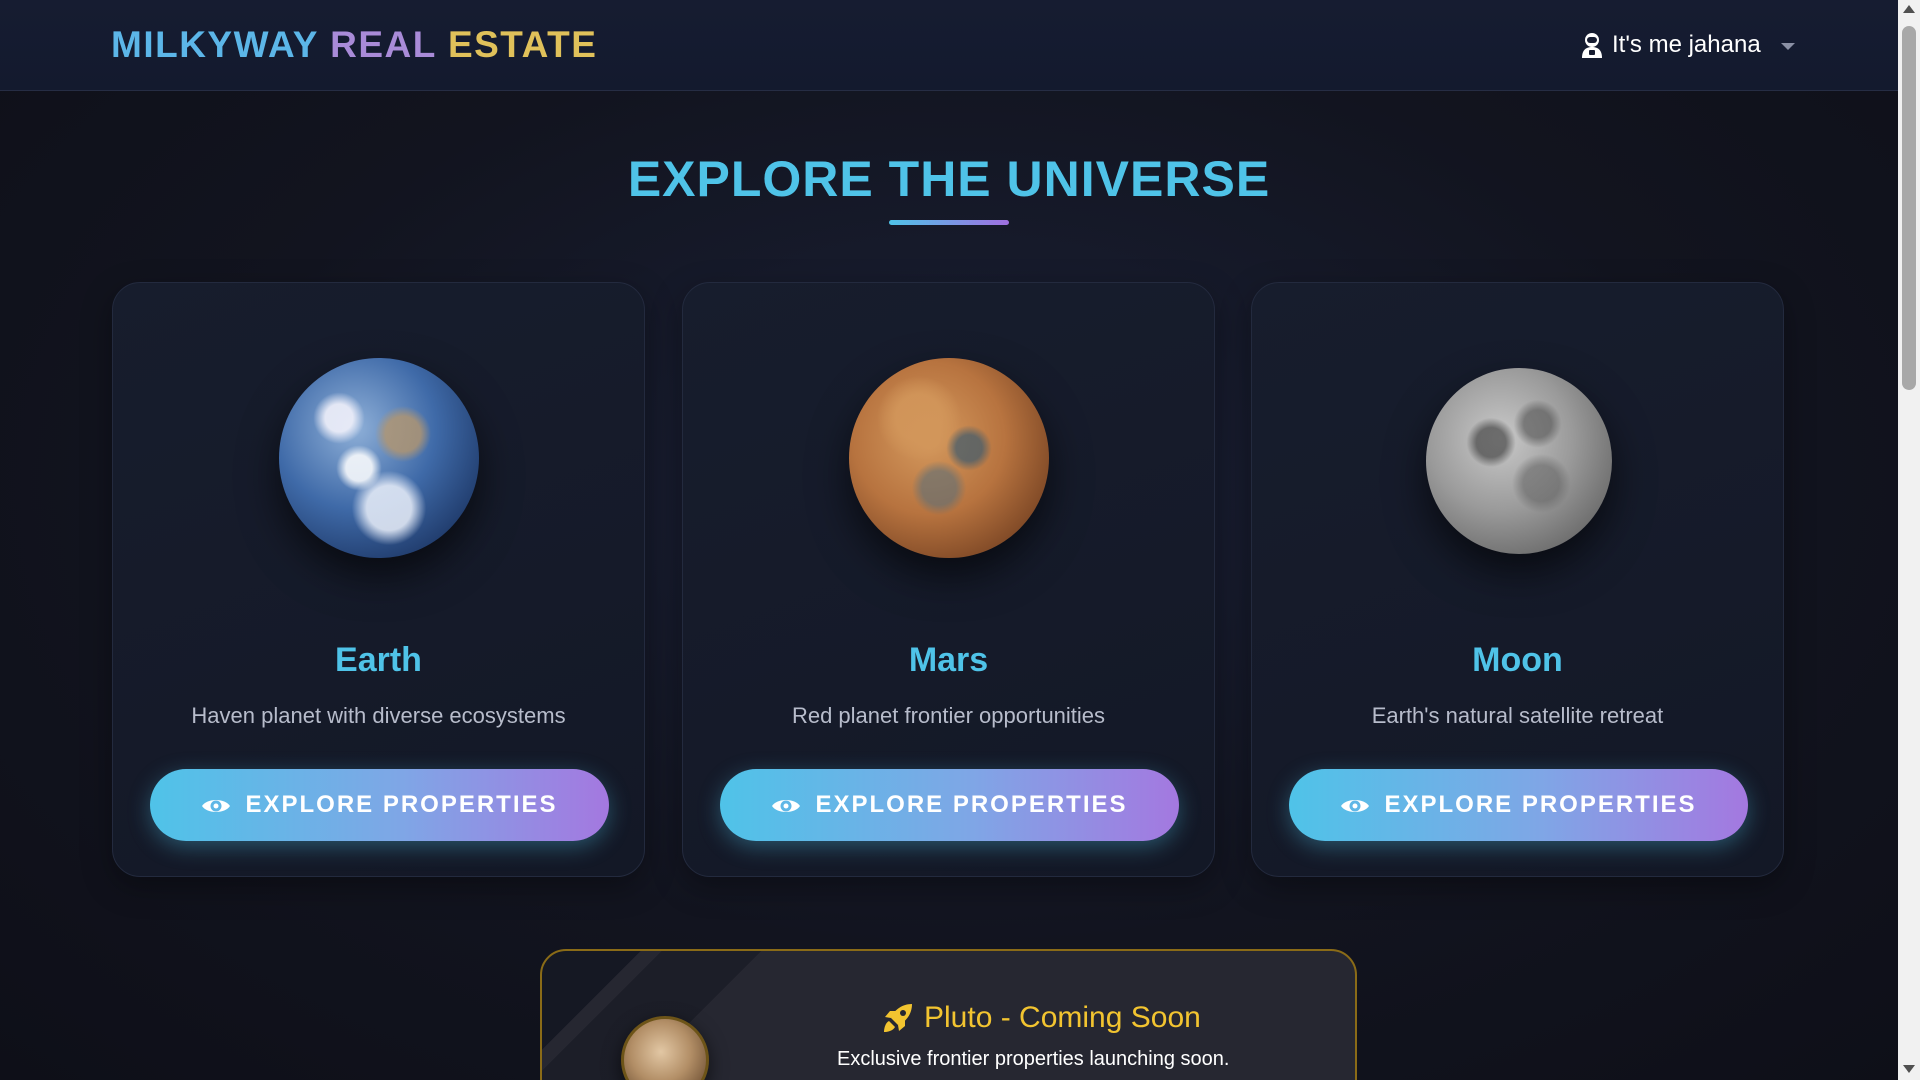  I want to click on vertical-scrollbar, so click(1909, 540).